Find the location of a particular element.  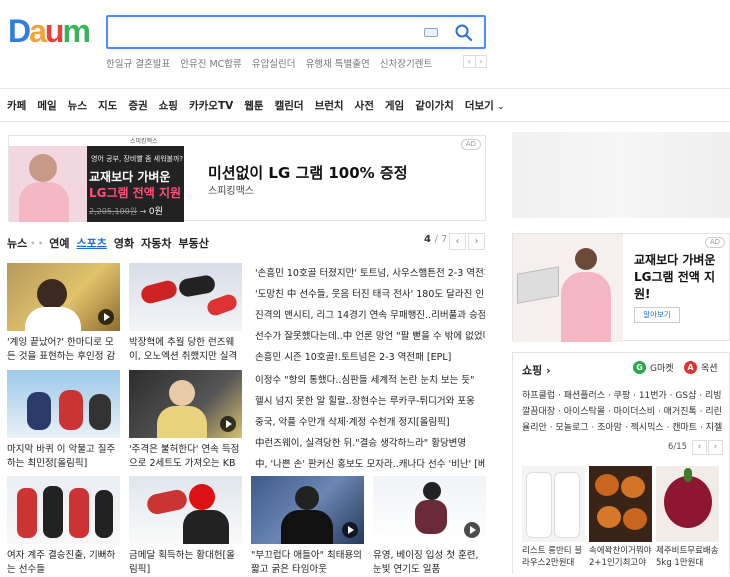

nav-news: 뉴스 is located at coordinates (77, 105).